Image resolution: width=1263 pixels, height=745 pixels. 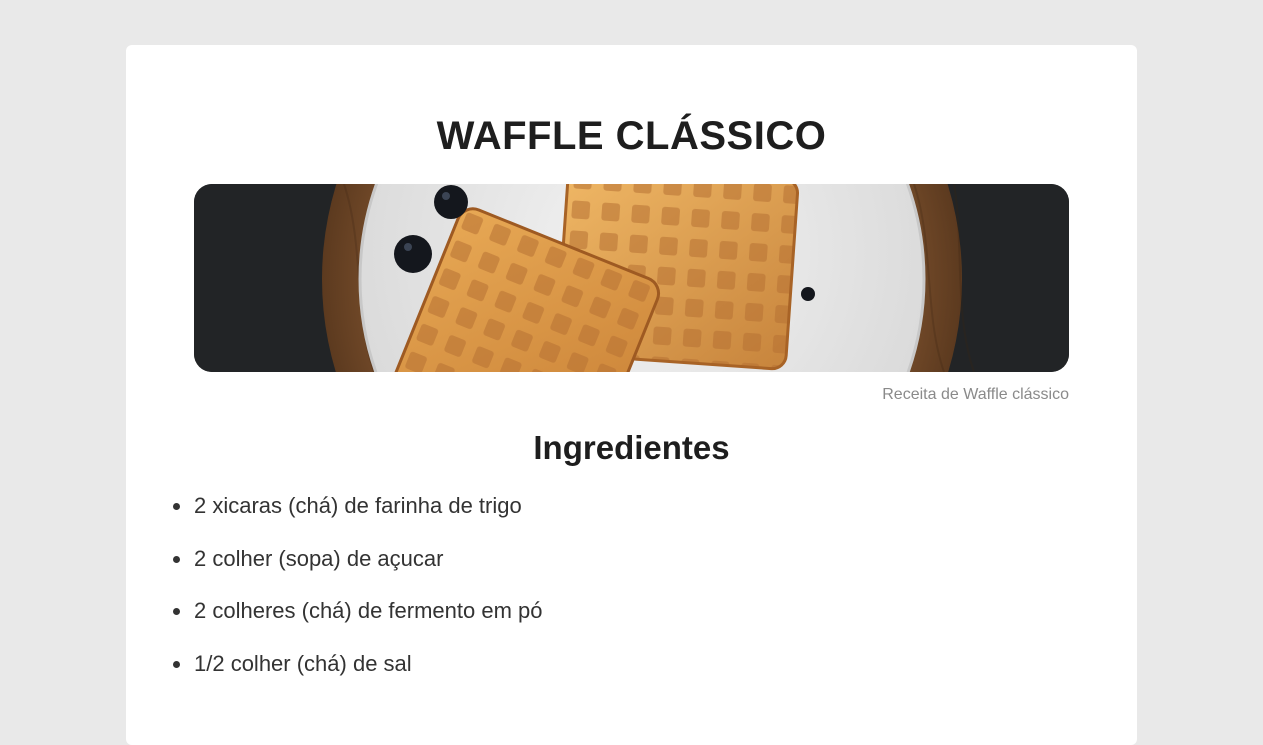 What do you see at coordinates (975, 394) in the screenshot?
I see `image-caption: Receita de Waffle clássico` at bounding box center [975, 394].